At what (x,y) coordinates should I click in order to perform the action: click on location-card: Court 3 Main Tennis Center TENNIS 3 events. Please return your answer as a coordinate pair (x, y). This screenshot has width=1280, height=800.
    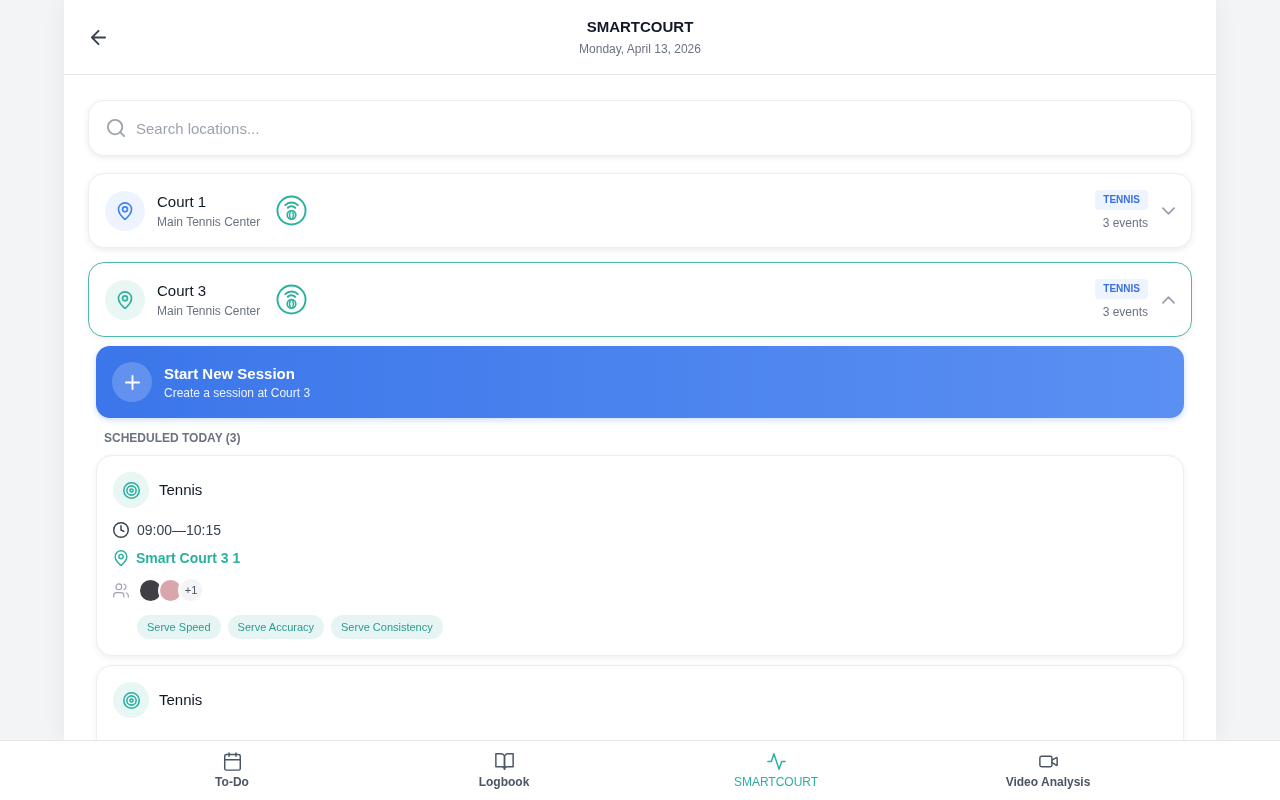
    Looking at the image, I should click on (640, 299).